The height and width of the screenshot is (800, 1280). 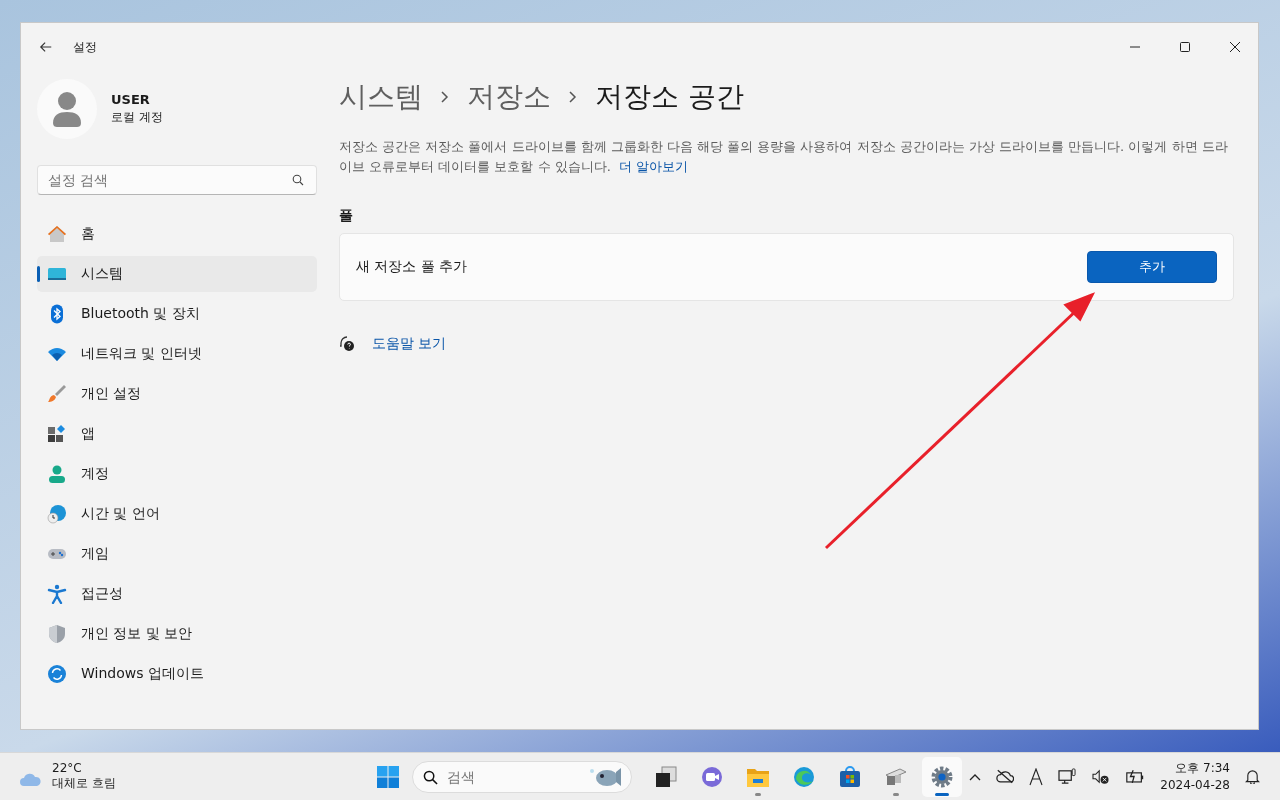 What do you see at coordinates (522, 776) in the screenshot?
I see `taskbar-search-field: 검색` at bounding box center [522, 776].